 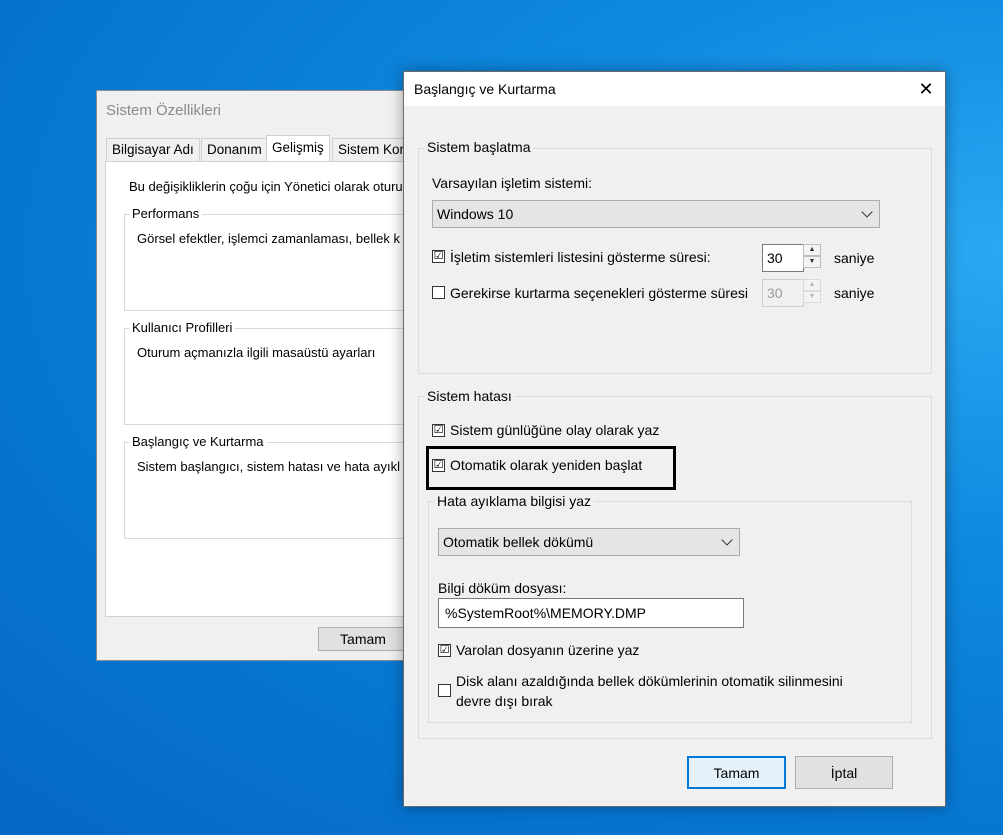 What do you see at coordinates (182, 327) in the screenshot?
I see `user-profiles-label: Kullanıcı Profilleri` at bounding box center [182, 327].